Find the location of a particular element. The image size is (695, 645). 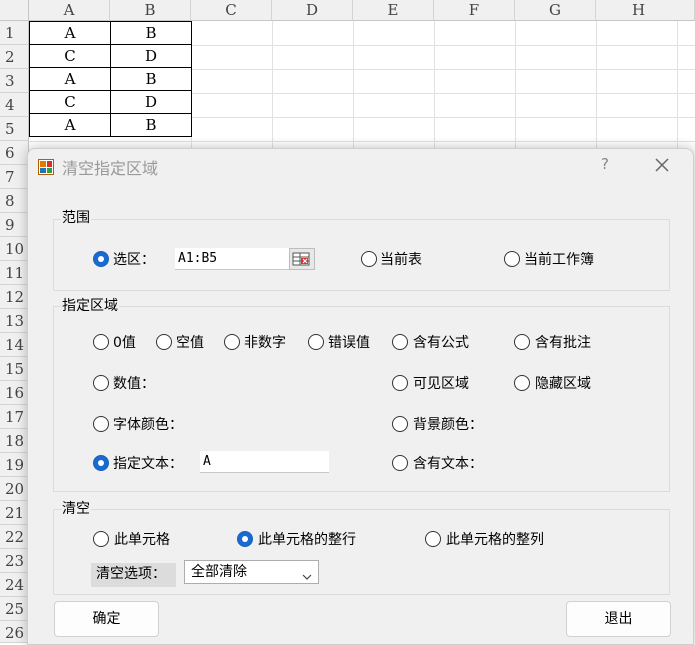

has-formula-radio is located at coordinates (400, 342).